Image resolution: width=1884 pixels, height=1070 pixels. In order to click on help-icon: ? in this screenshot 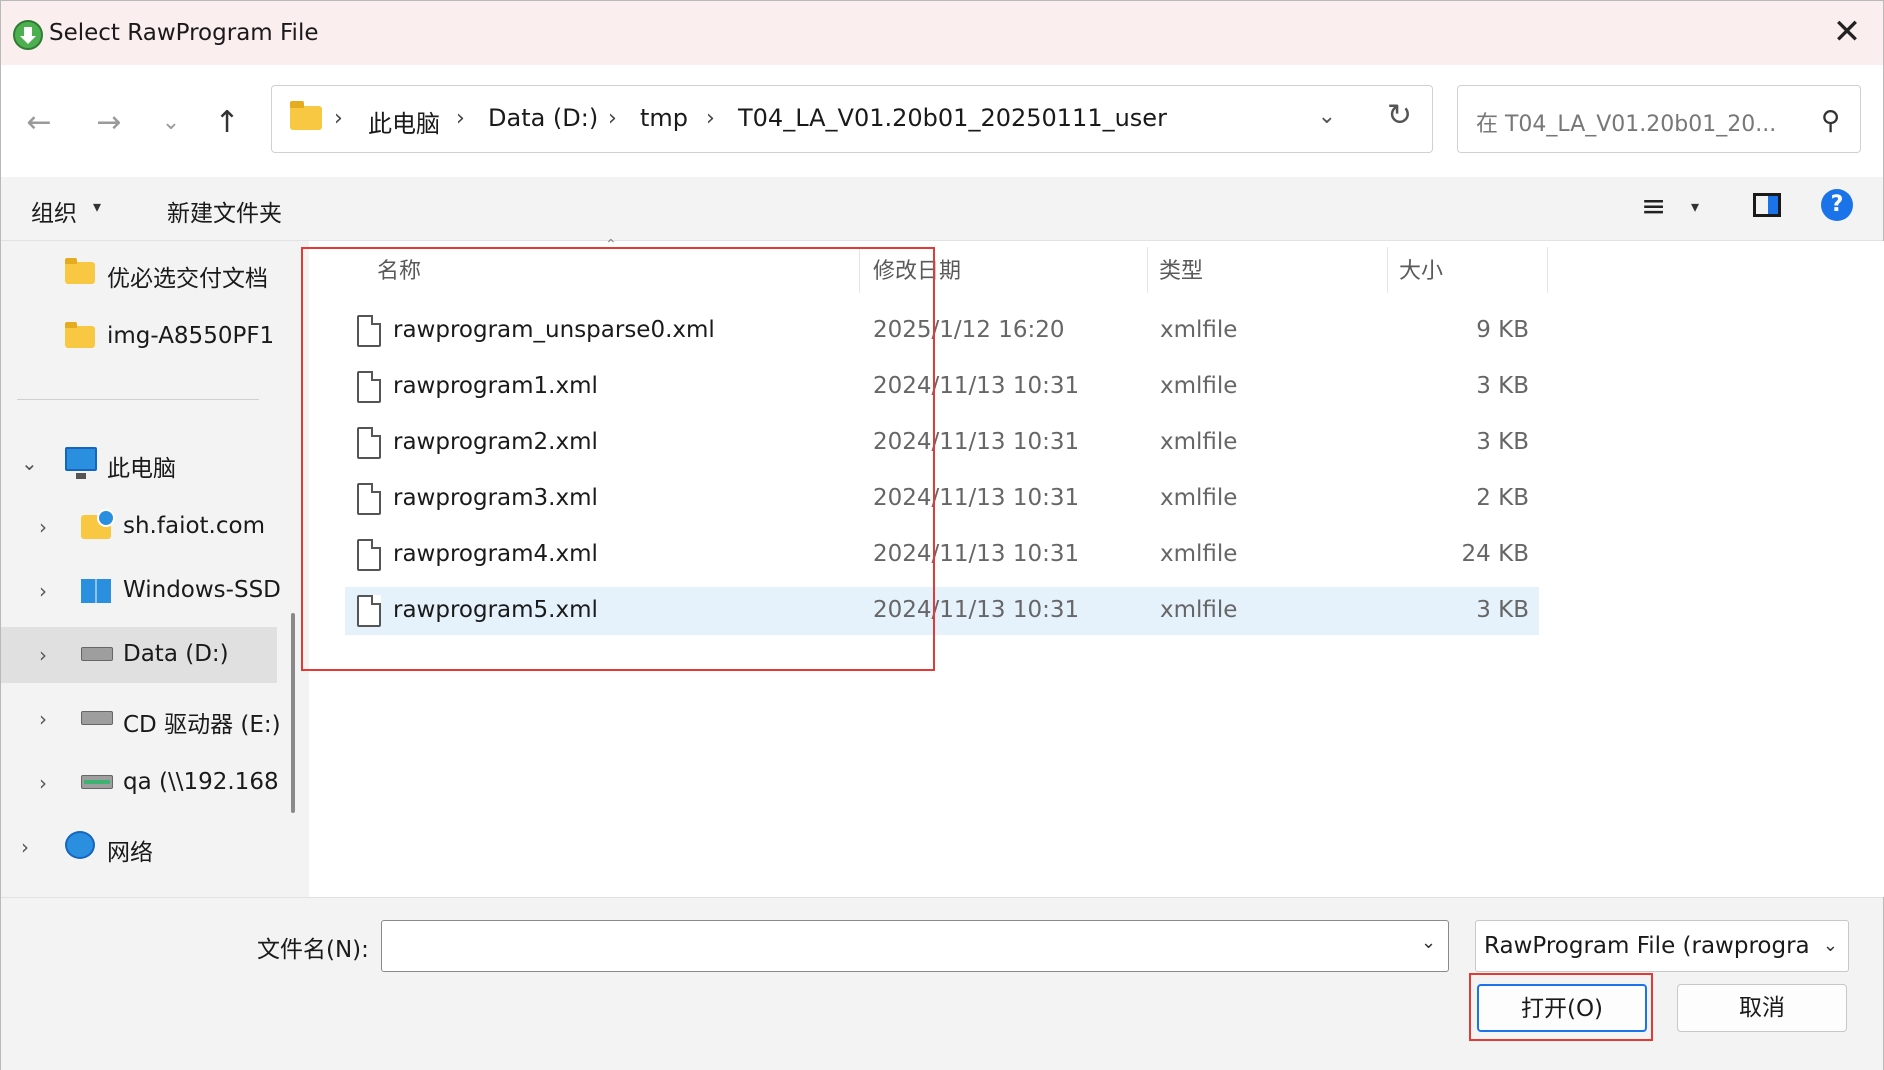, I will do `click(1837, 205)`.